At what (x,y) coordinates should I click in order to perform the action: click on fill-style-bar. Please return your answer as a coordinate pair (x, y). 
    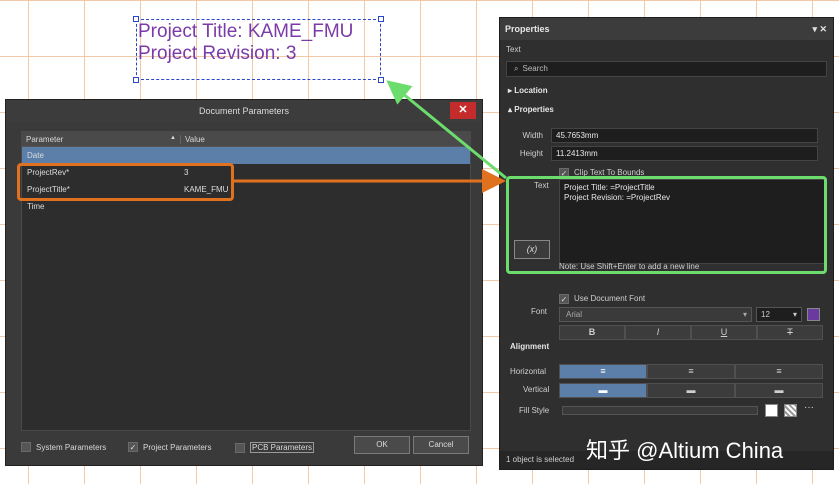
    Looking at the image, I should click on (660, 410).